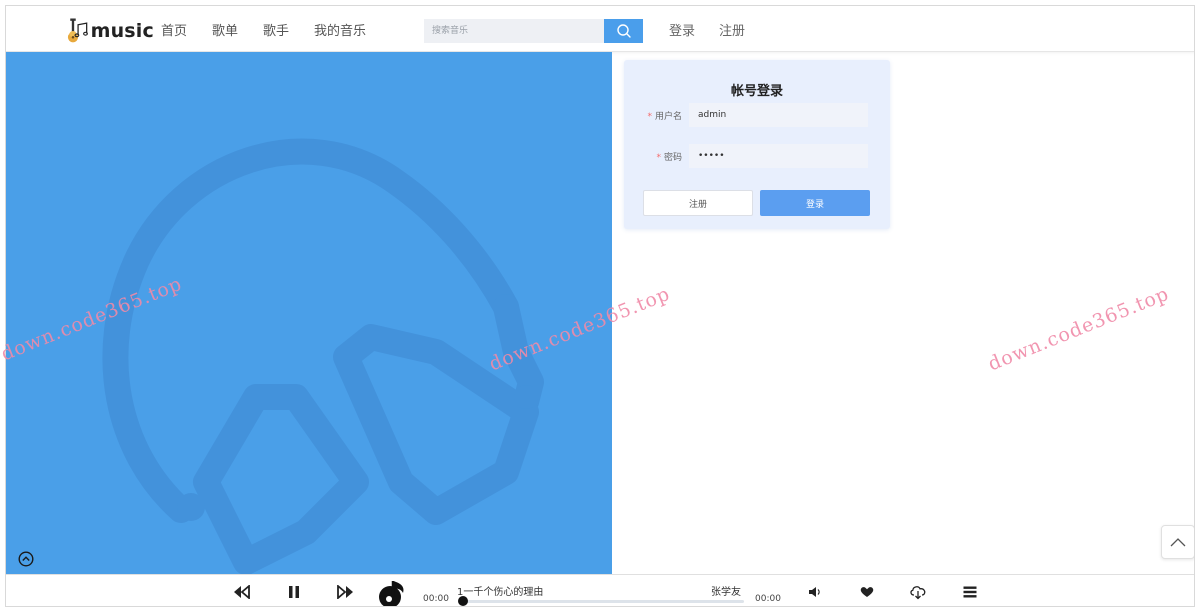  Describe the element at coordinates (815, 203) in the screenshot. I see `login-button: 登录` at that location.